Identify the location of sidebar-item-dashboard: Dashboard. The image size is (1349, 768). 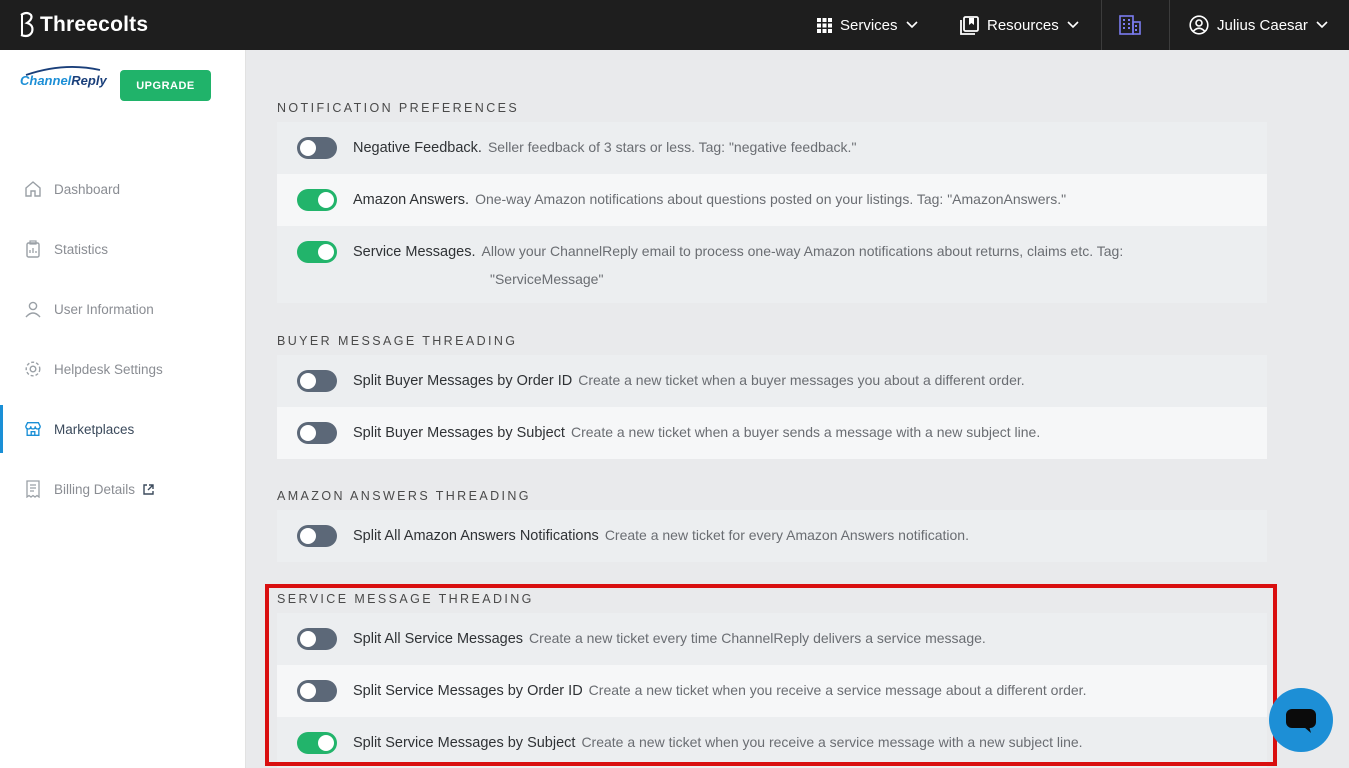
(123, 189).